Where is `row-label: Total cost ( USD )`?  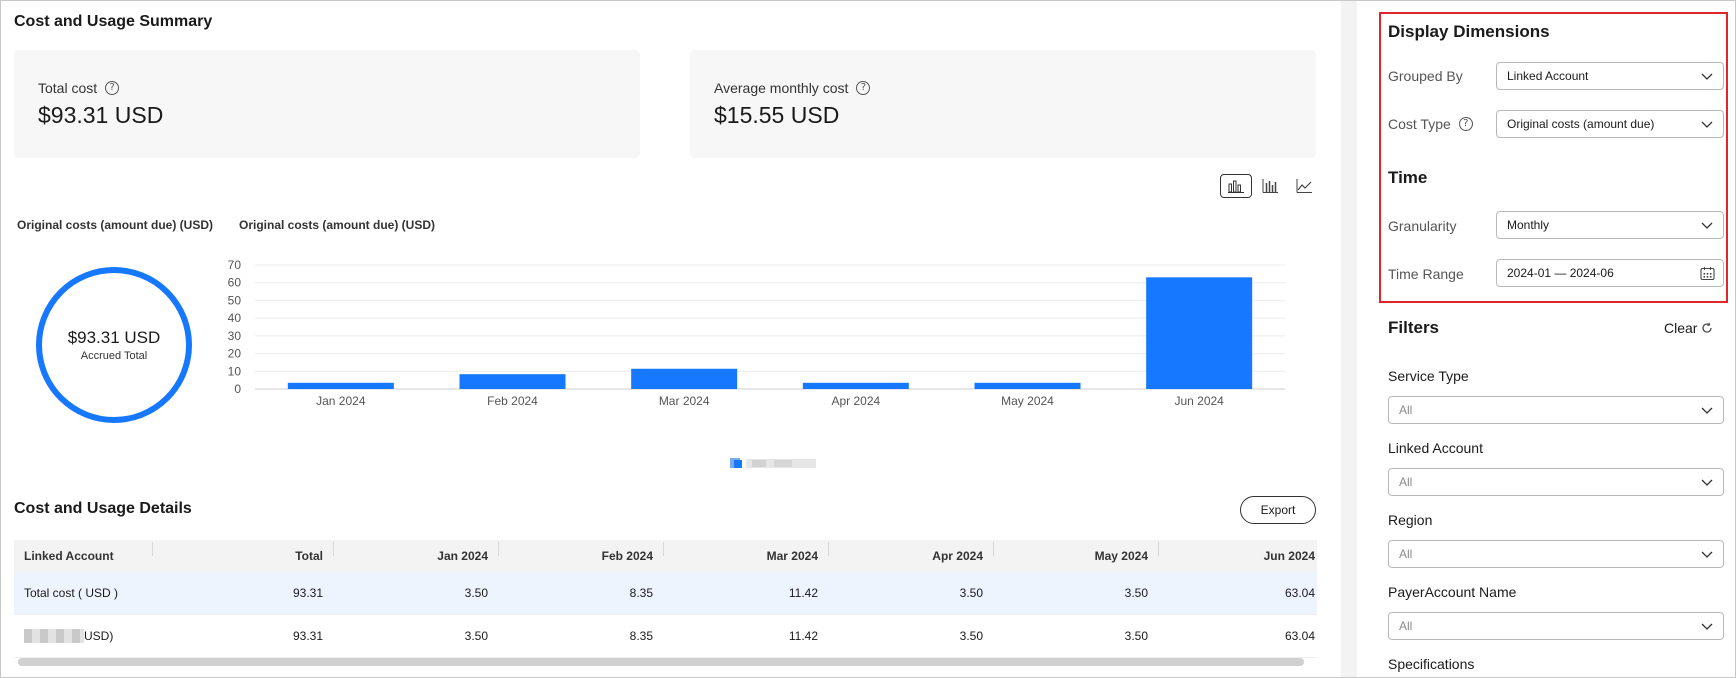
row-label: Total cost ( USD ) is located at coordinates (71, 593).